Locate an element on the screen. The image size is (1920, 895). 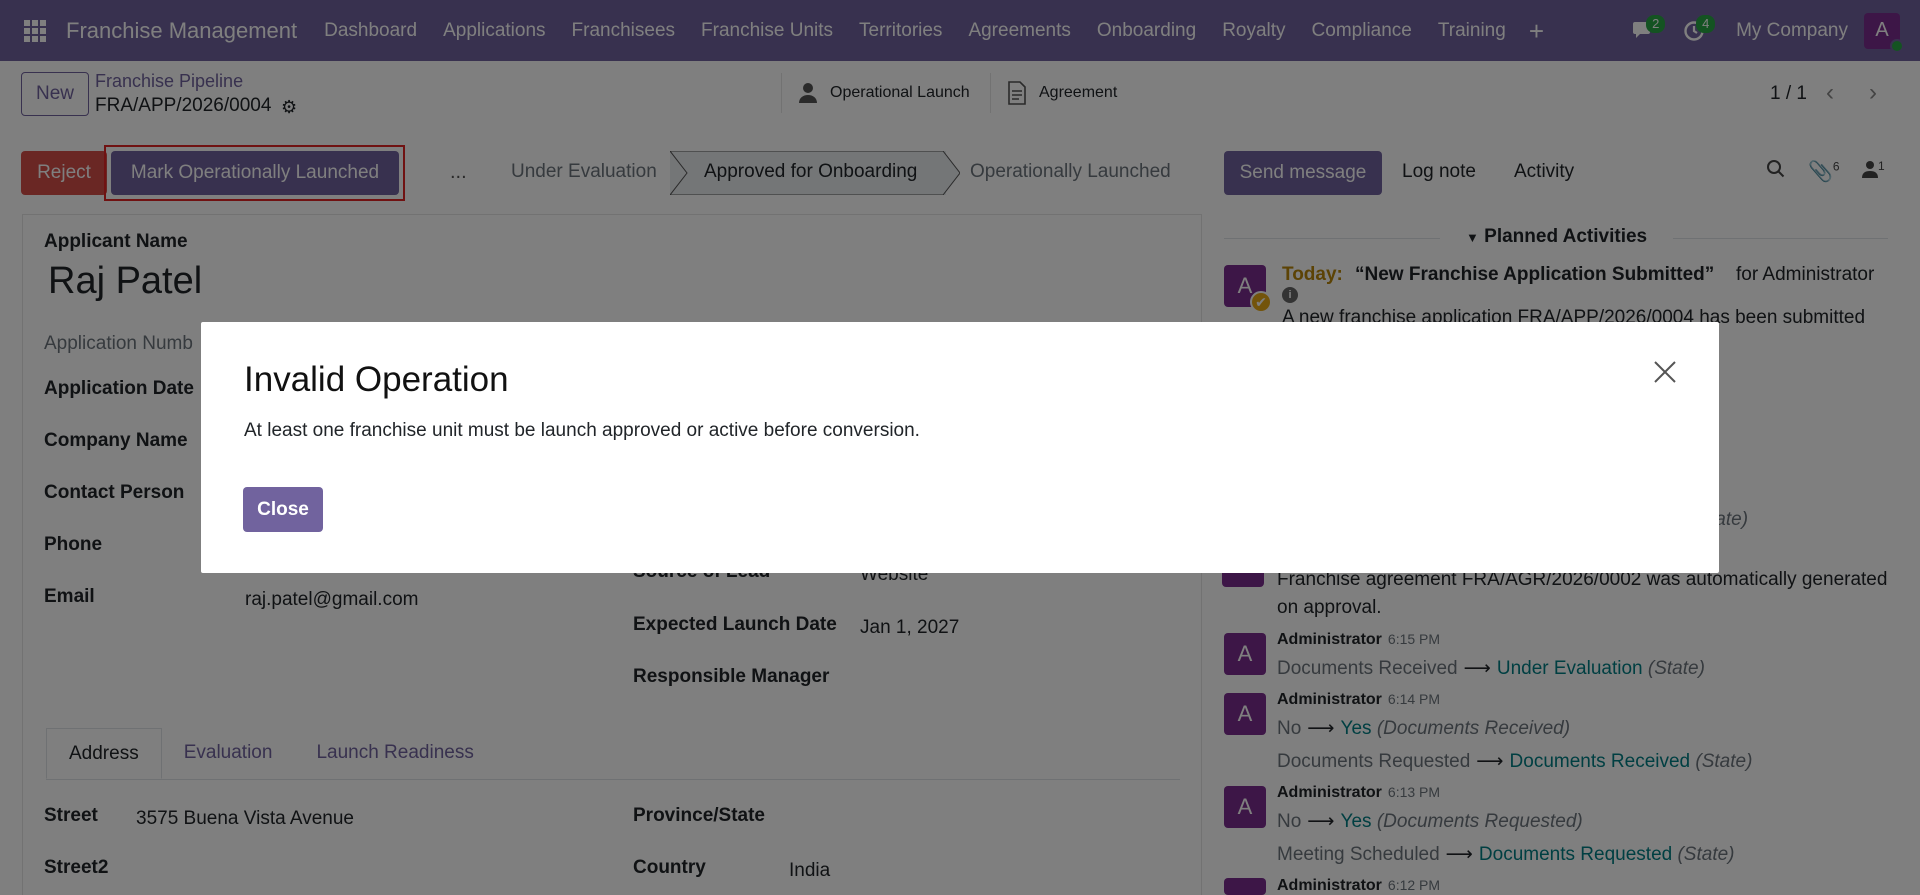
dialog-title: Invalid Operation is located at coordinates (376, 379).